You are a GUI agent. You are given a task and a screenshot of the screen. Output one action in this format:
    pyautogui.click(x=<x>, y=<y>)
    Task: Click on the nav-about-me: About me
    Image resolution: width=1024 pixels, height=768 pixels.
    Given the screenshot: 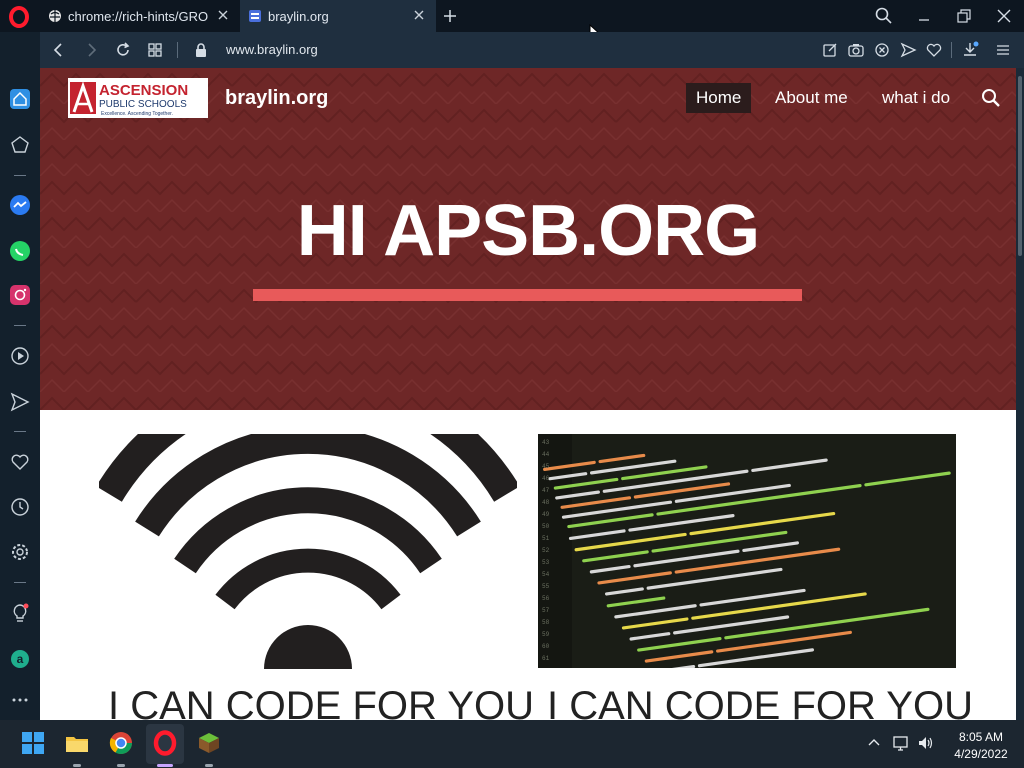 What is the action you would take?
    pyautogui.click(x=811, y=98)
    